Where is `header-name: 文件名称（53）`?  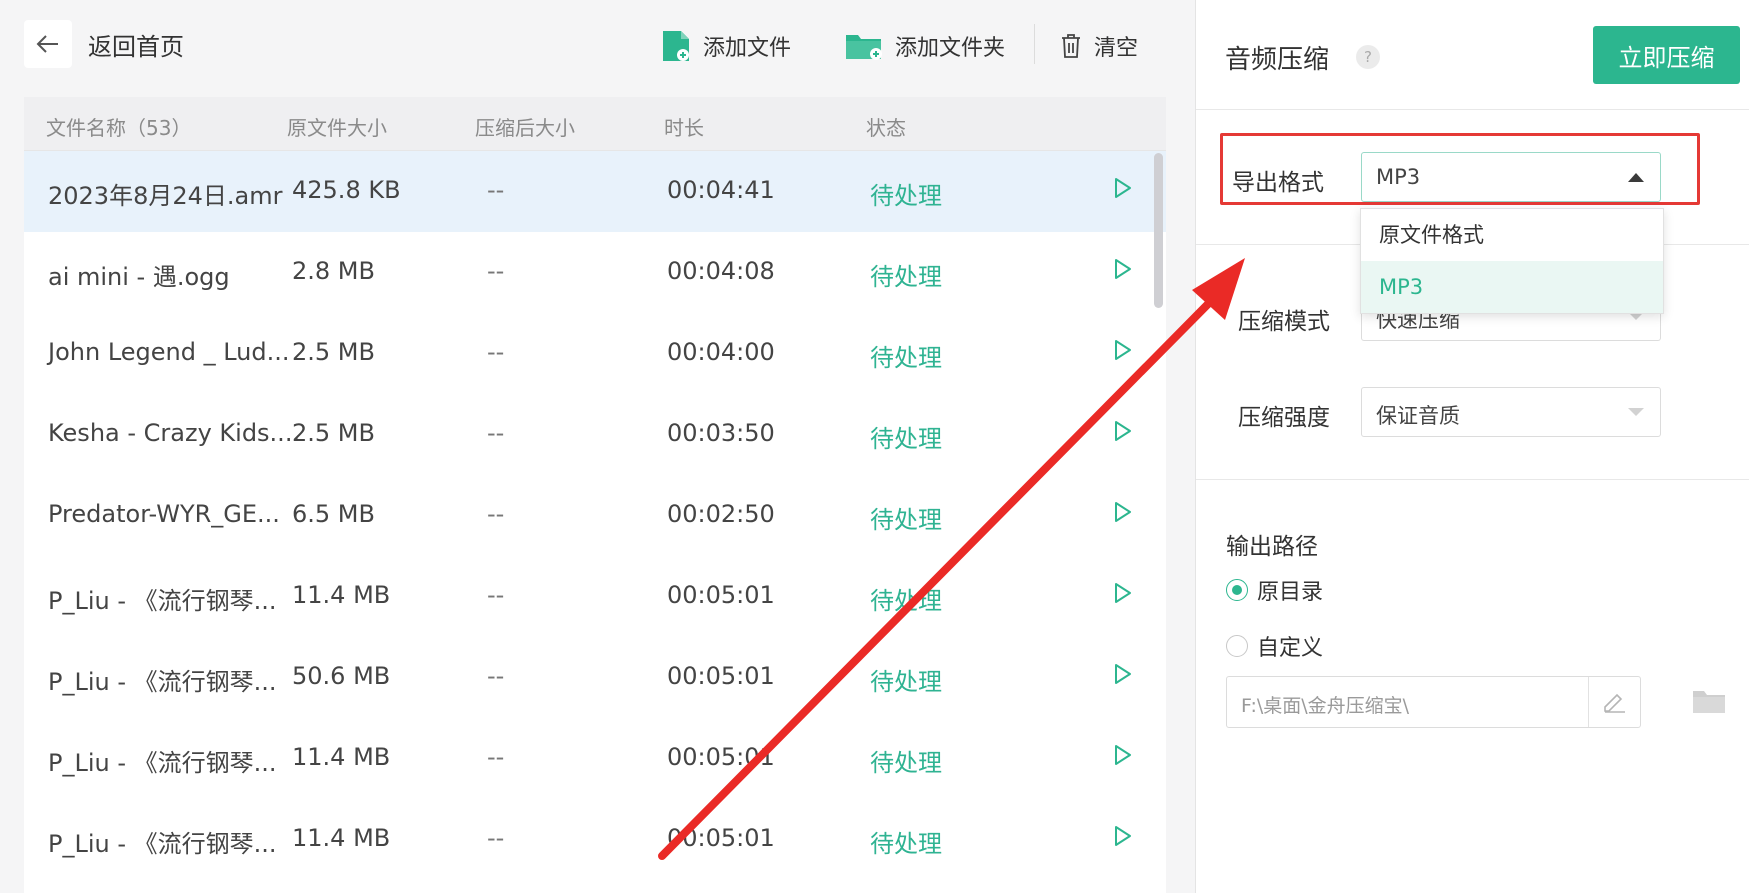 header-name: 文件名称（53） is located at coordinates (118, 126).